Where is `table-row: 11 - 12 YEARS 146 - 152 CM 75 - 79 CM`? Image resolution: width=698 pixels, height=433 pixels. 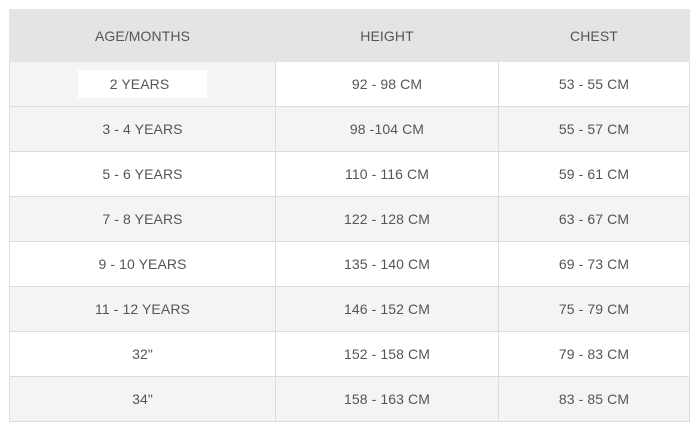
table-row: 11 - 12 YEARS 146 - 152 CM 75 - 79 CM is located at coordinates (349, 309).